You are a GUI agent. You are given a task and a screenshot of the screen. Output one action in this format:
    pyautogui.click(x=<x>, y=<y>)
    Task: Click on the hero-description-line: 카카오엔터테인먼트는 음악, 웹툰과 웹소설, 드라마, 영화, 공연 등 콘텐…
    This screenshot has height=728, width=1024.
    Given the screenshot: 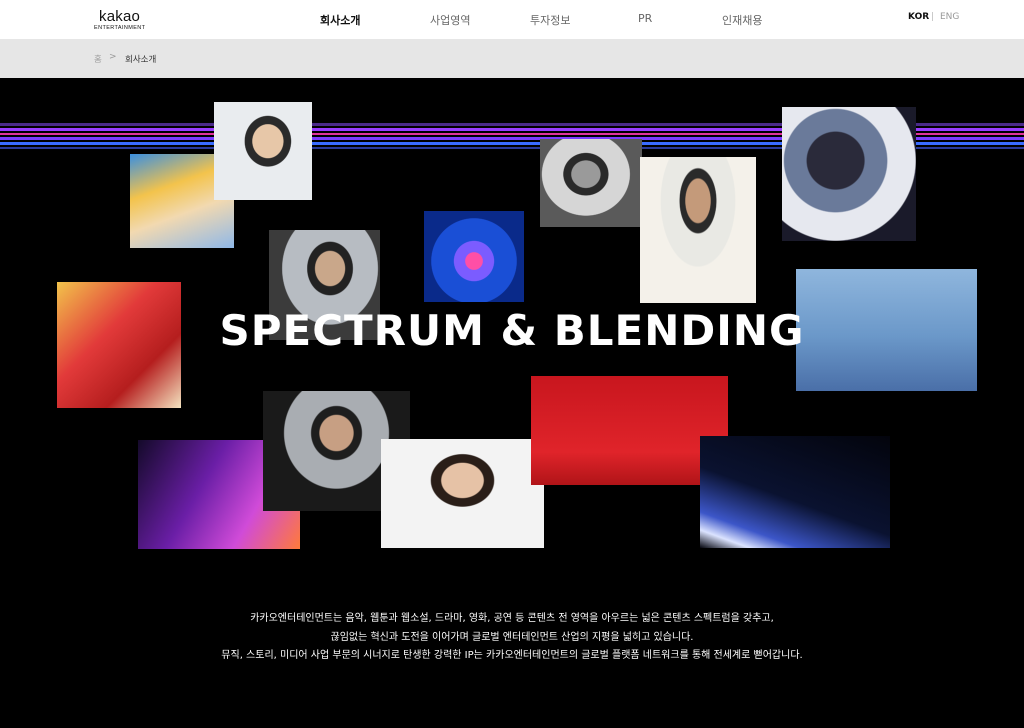 What is the action you would take?
    pyautogui.click(x=512, y=618)
    